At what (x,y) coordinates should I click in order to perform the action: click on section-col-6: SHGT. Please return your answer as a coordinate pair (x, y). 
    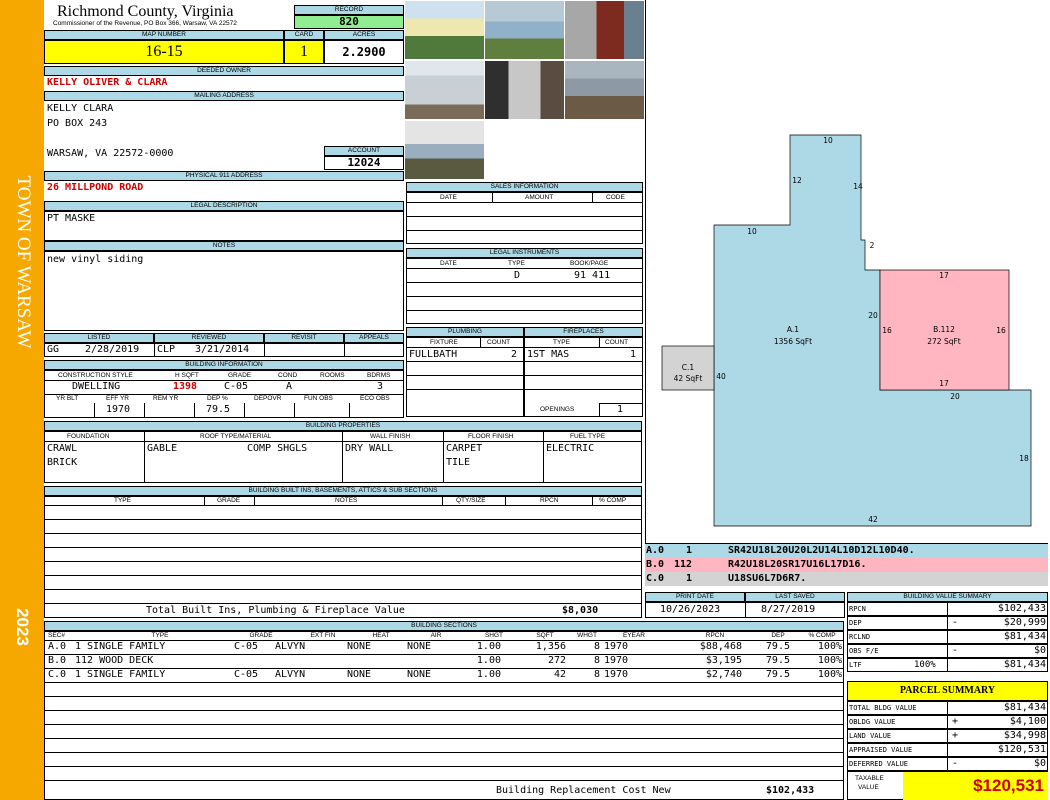
    Looking at the image, I should click on (494, 635).